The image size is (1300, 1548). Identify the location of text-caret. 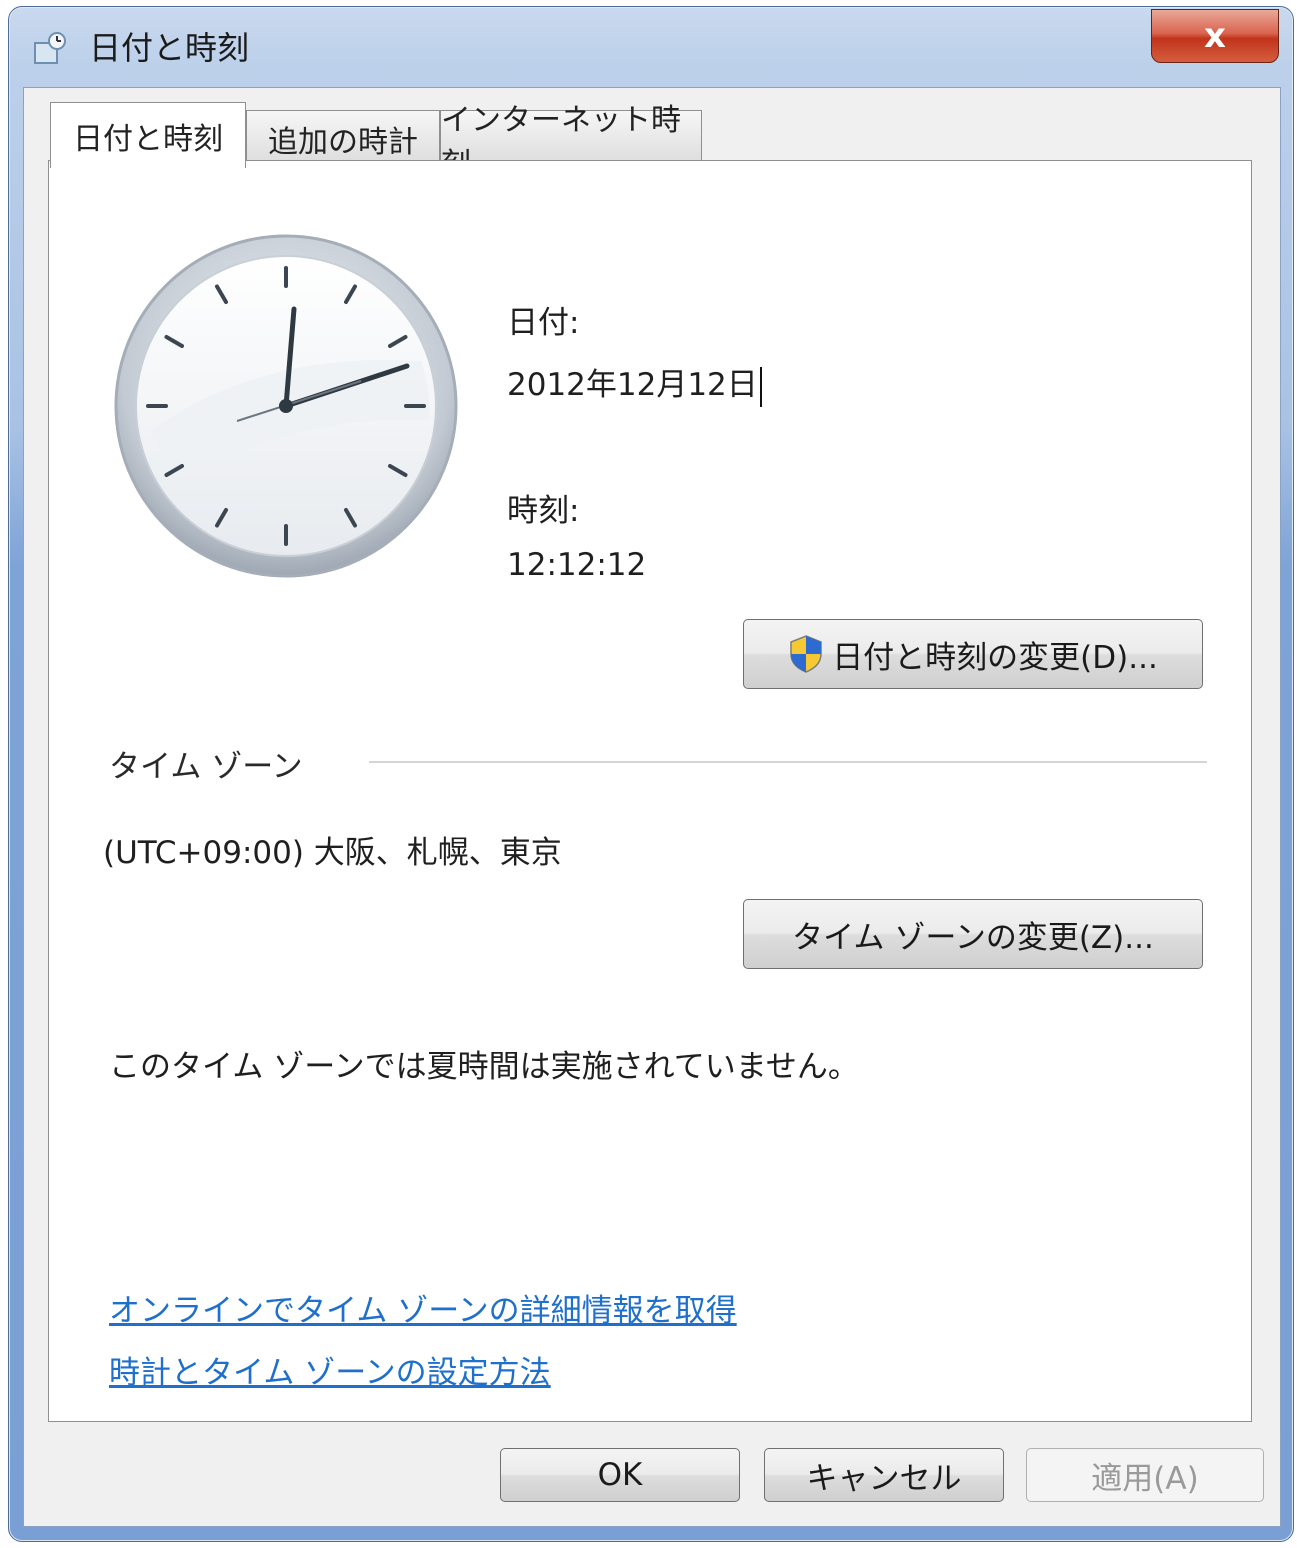
(760, 386).